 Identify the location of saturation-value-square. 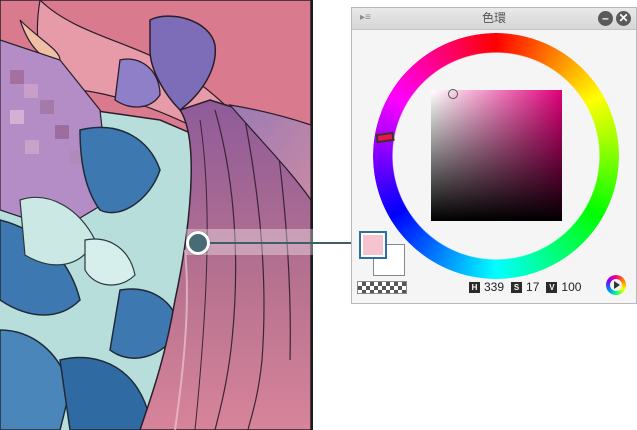
(496, 155).